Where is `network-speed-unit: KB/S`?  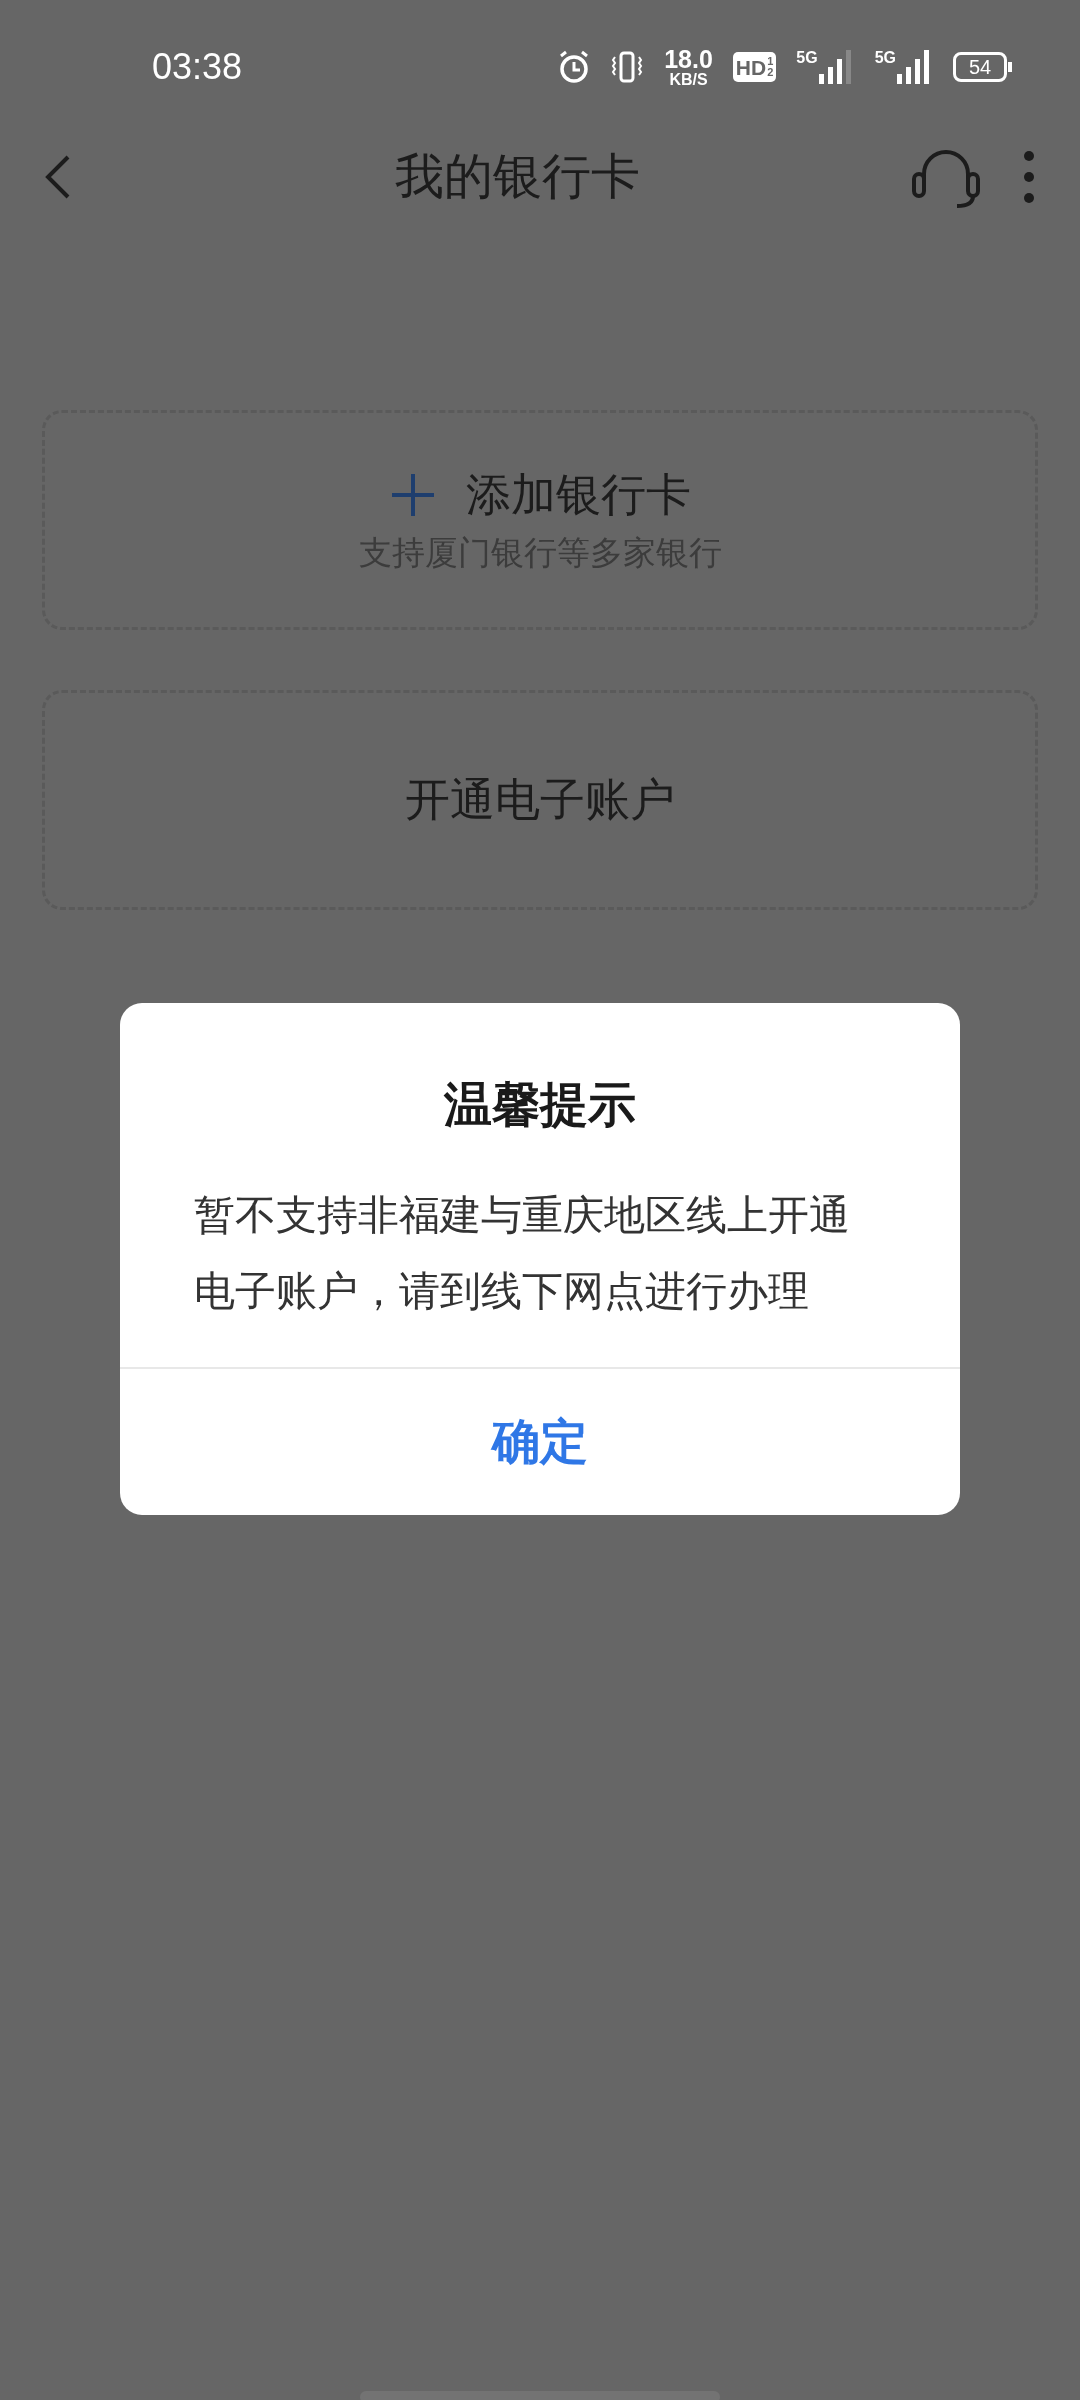
network-speed-unit: KB/S is located at coordinates (688, 79).